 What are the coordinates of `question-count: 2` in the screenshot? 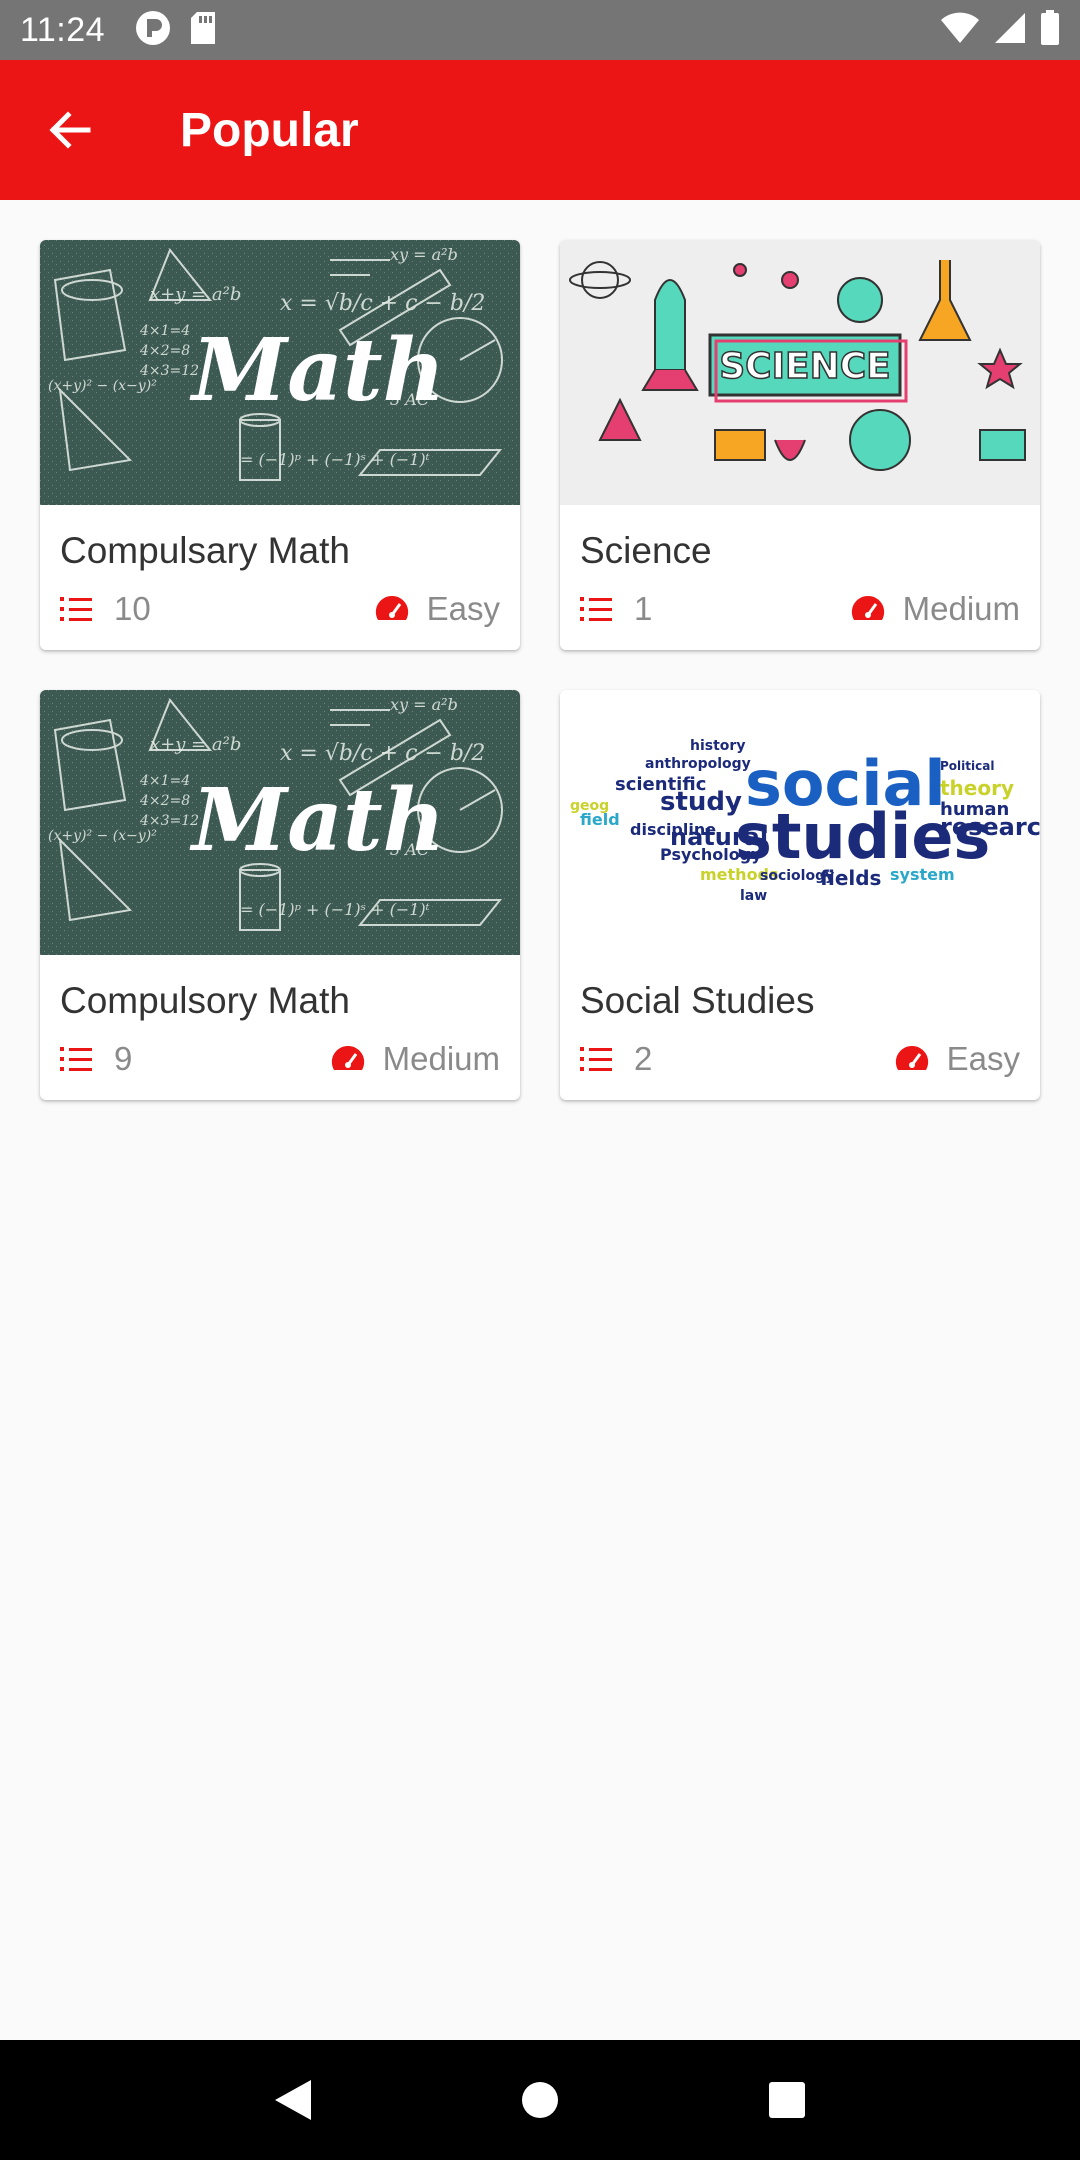 It's located at (643, 1058).